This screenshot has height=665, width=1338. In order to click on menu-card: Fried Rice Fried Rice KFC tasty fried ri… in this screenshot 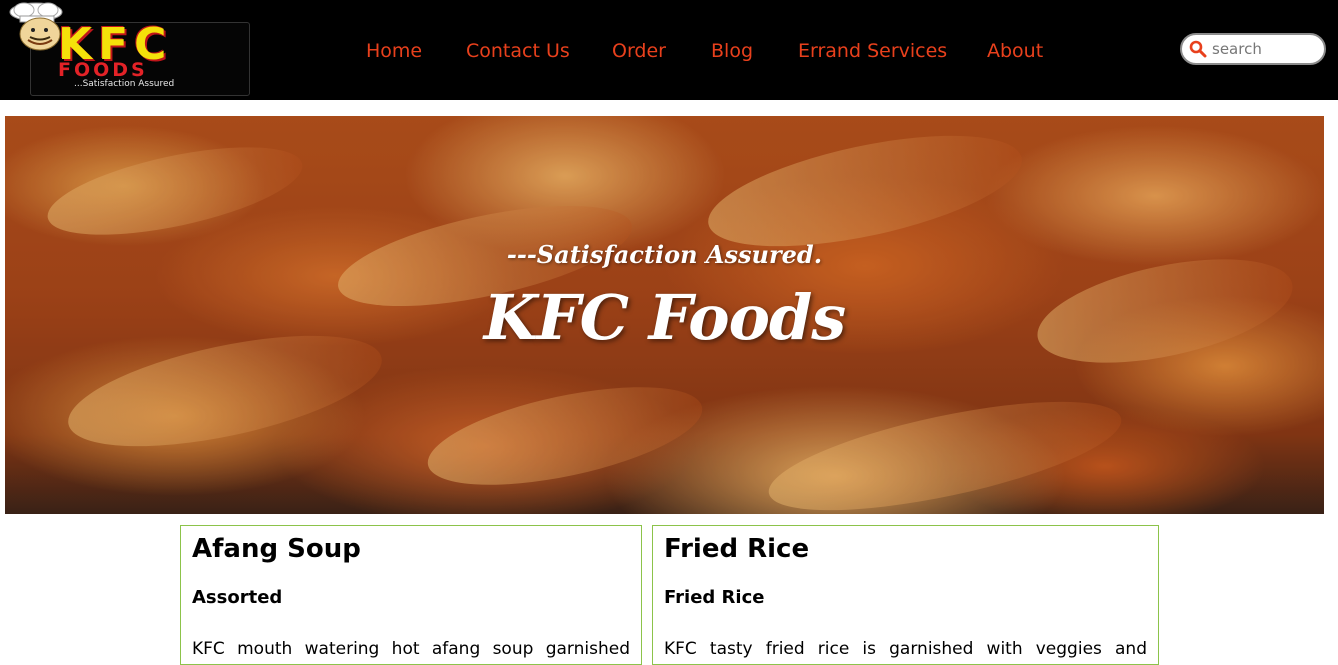, I will do `click(905, 595)`.